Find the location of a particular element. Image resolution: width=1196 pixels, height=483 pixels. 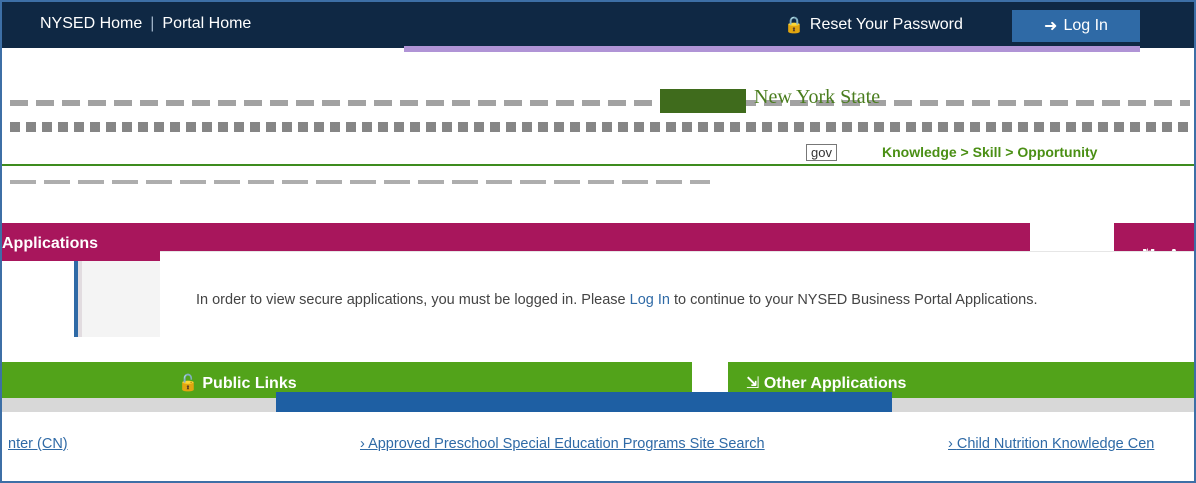

applications-title: Applications is located at coordinates (50, 243).